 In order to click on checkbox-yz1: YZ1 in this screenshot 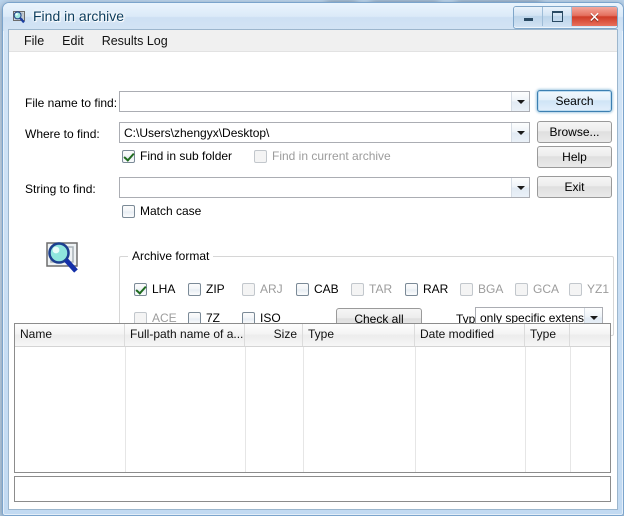, I will do `click(589, 289)`.